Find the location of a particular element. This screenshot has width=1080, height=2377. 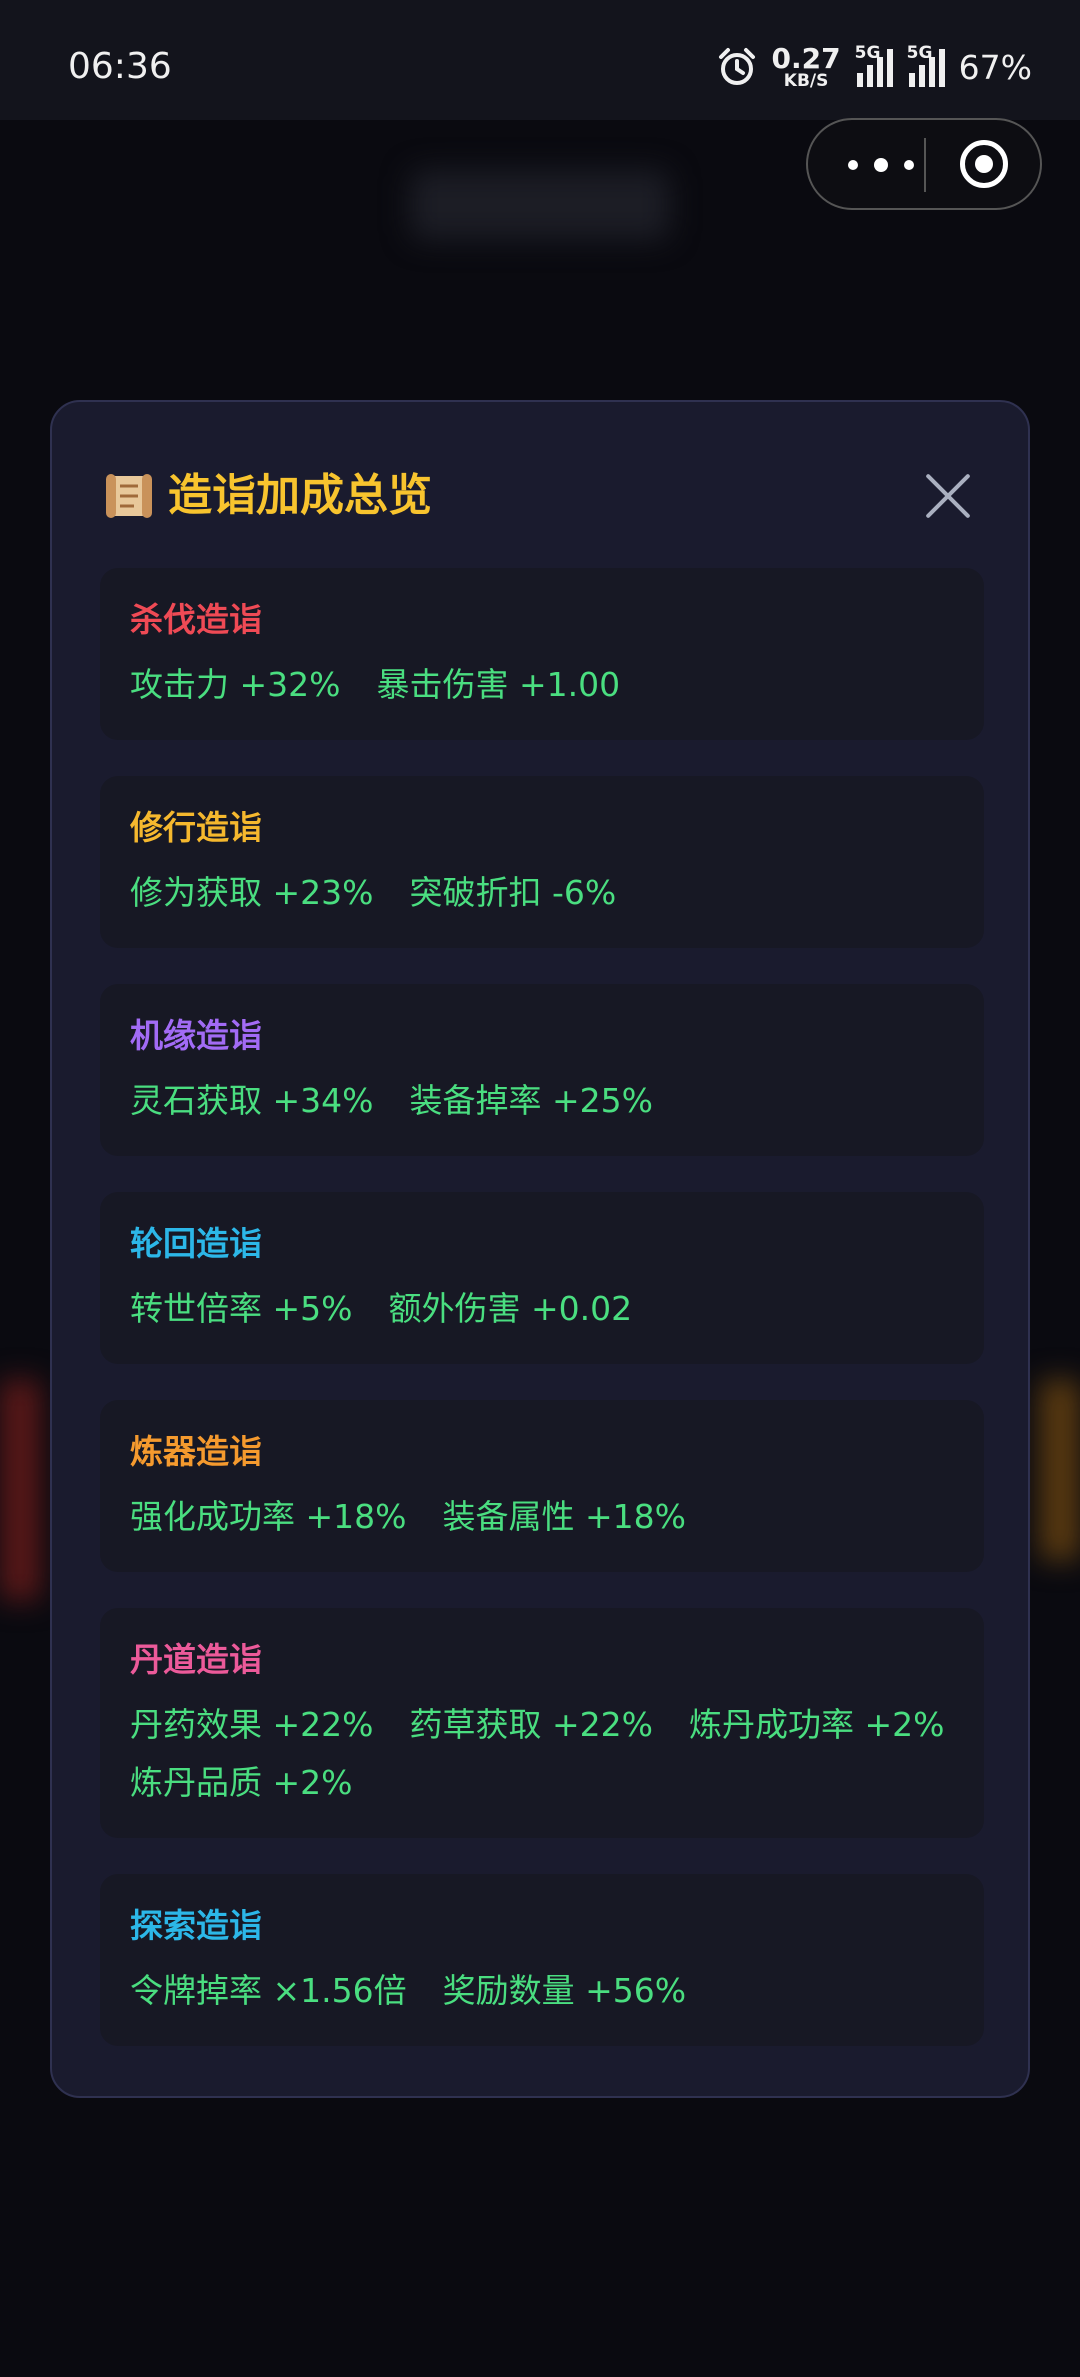

more-icon is located at coordinates (882, 164).